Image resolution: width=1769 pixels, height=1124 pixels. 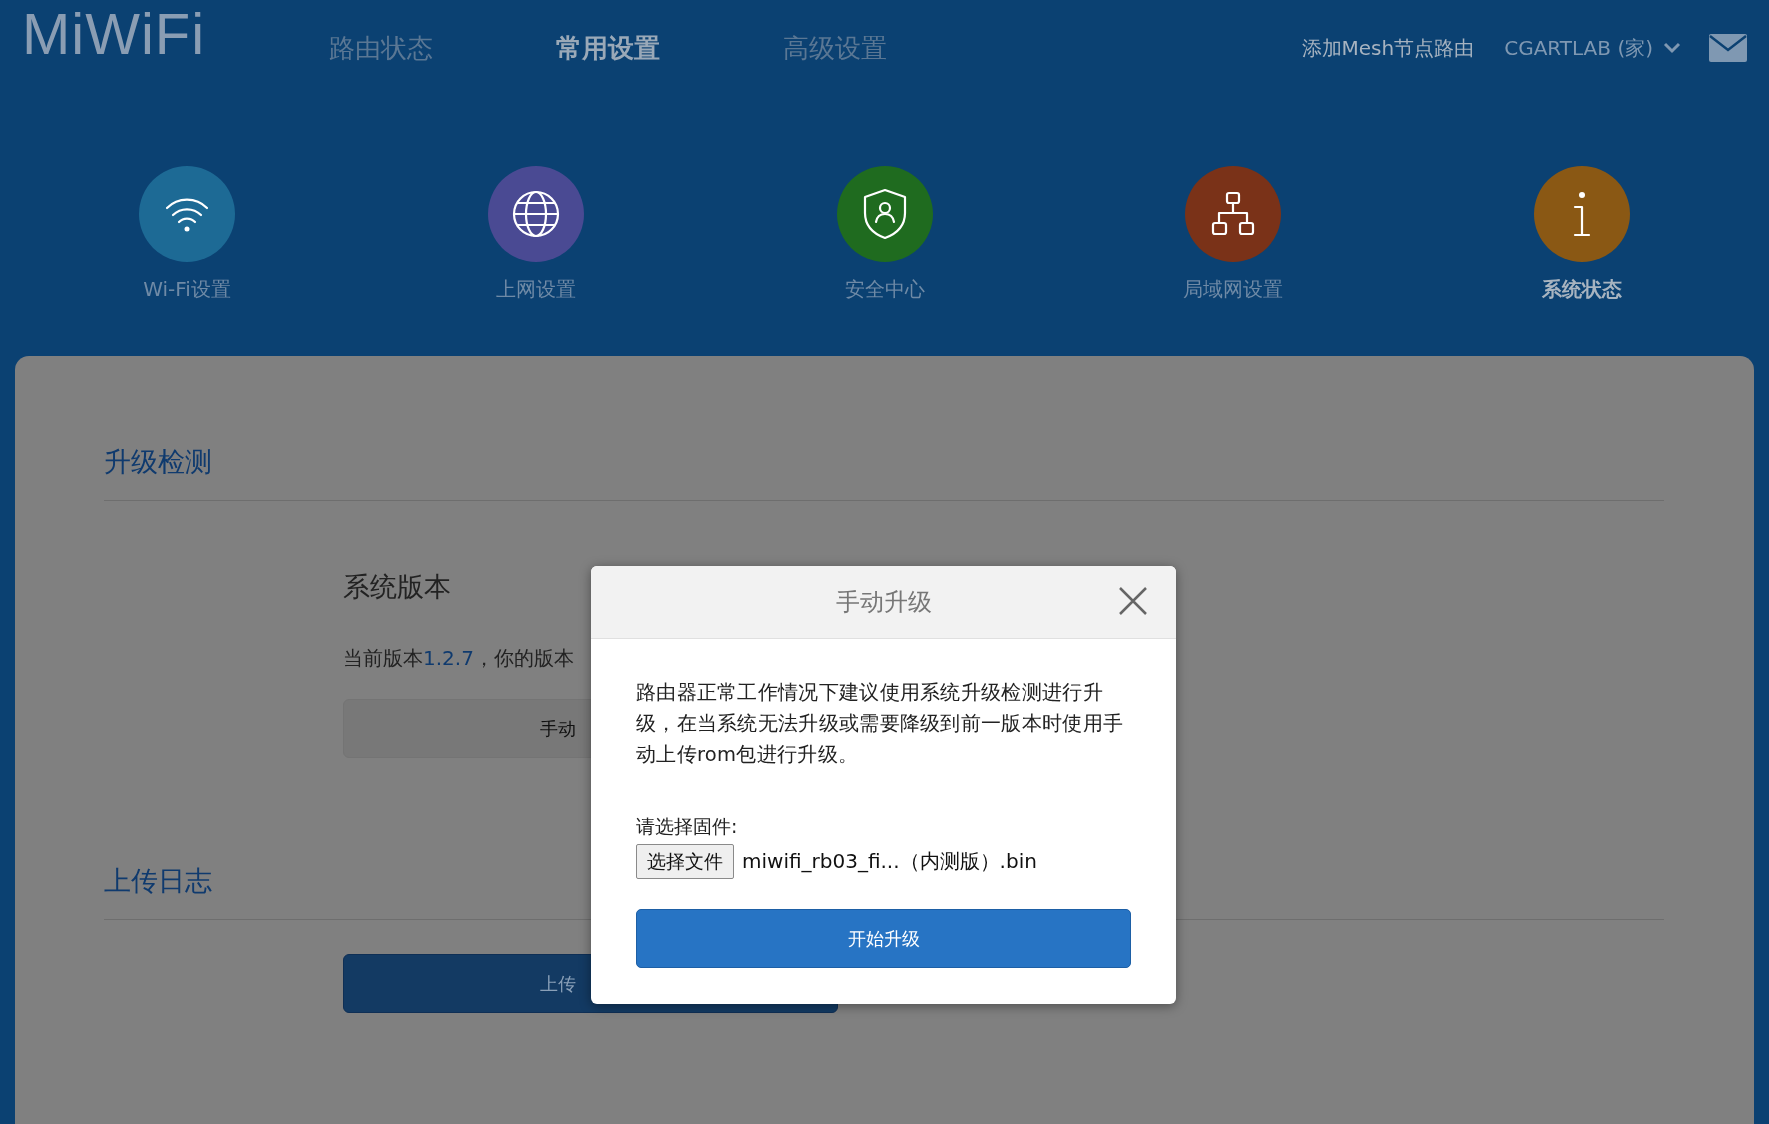 I want to click on dialog-title: 手动升级, so click(x=883, y=602).